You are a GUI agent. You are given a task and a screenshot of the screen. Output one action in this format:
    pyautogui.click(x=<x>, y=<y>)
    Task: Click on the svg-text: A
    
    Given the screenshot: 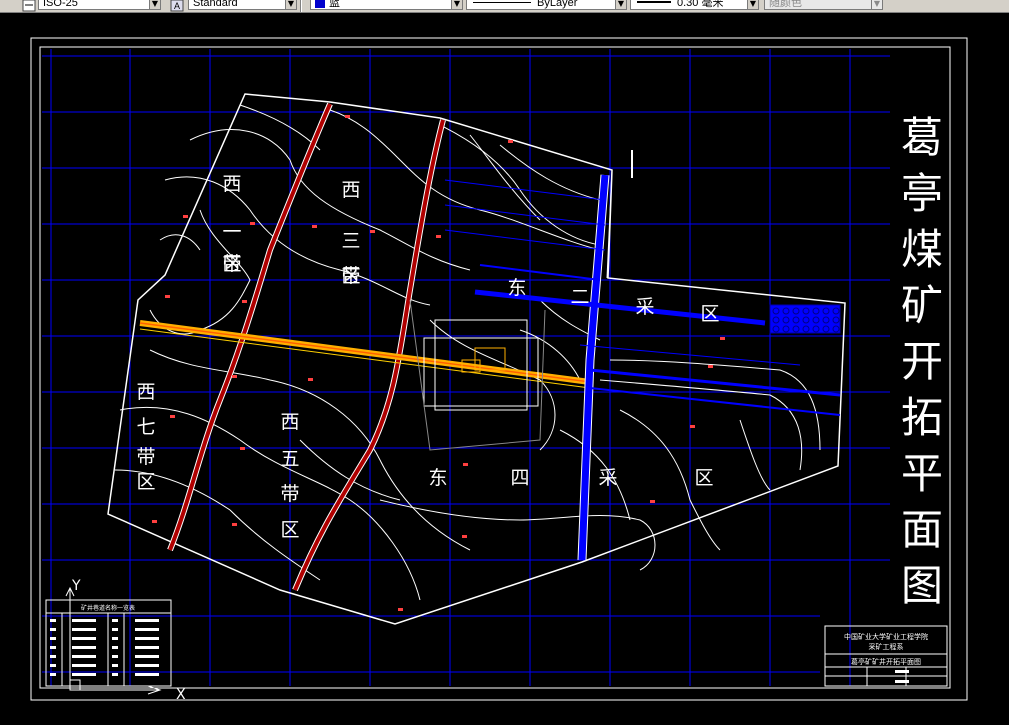 What is the action you would take?
    pyautogui.click(x=177, y=6)
    